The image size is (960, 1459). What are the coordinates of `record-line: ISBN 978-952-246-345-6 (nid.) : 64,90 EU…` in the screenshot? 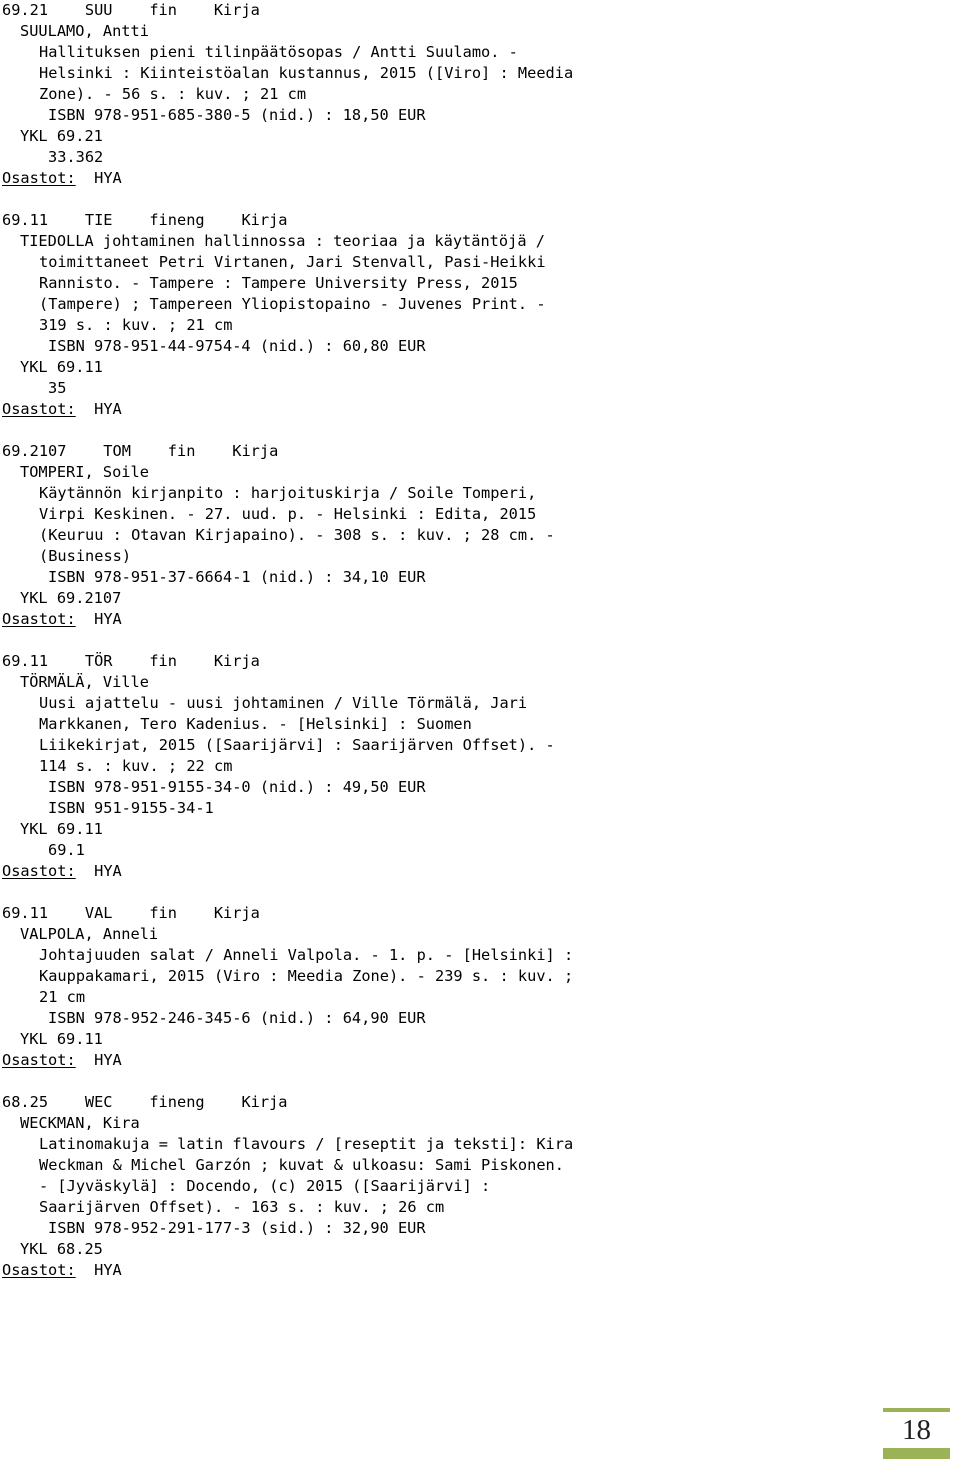 It's located at (237, 1018).